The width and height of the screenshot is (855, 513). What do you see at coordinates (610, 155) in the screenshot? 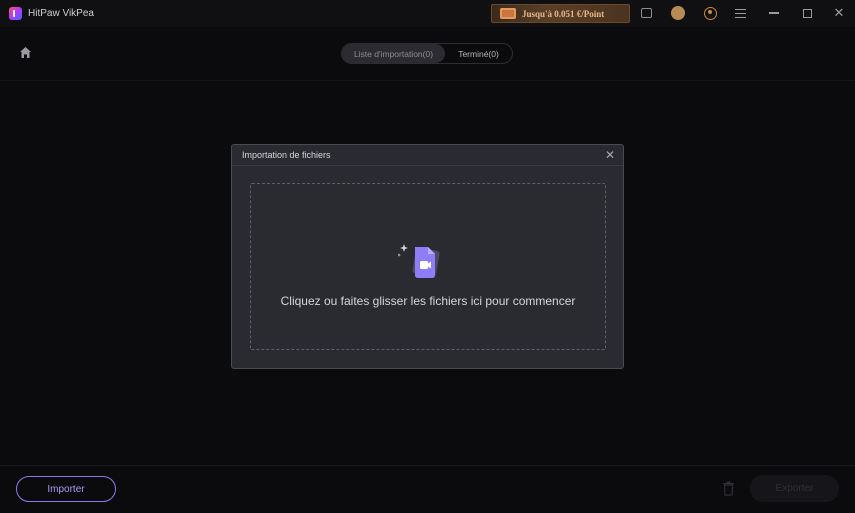
I see `dialog-close-icon: ✕` at bounding box center [610, 155].